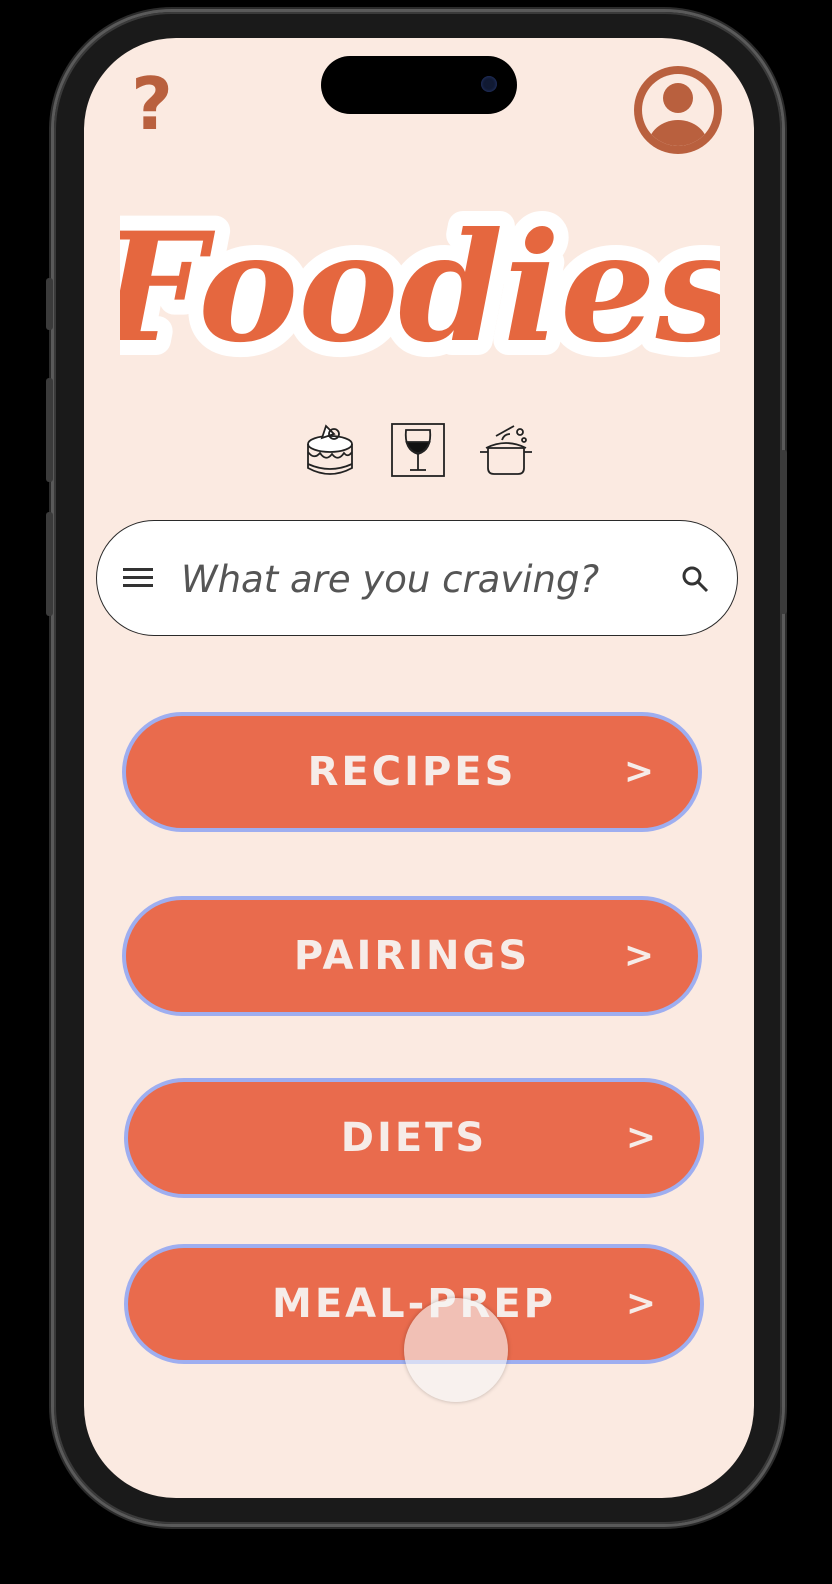  I want to click on search-bar, so click(417, 578).